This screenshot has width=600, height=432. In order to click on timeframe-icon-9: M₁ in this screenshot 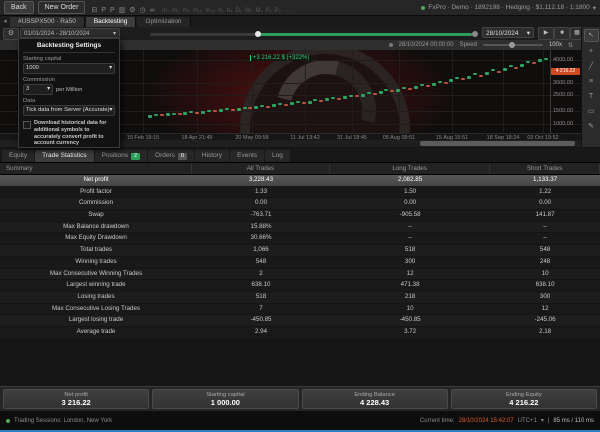, I will do `click(259, 11)`.